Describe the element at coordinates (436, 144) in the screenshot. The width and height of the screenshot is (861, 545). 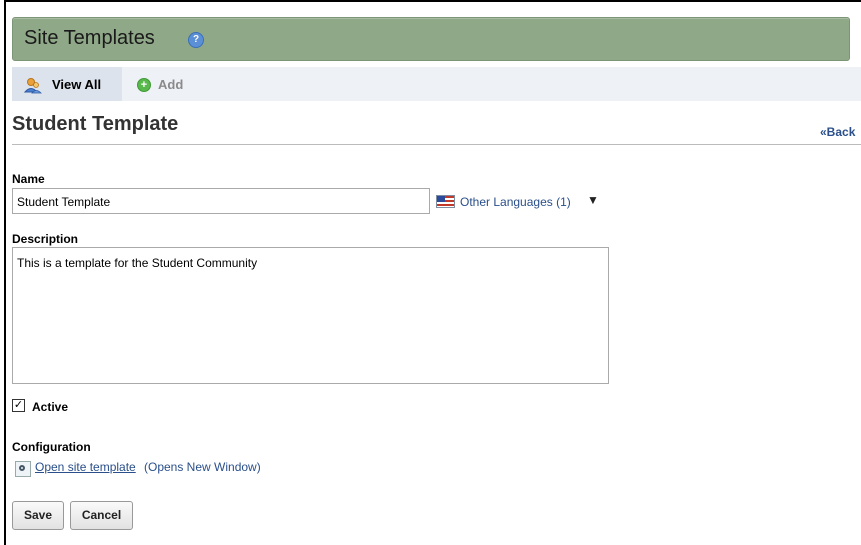
I see `title-divider` at that location.